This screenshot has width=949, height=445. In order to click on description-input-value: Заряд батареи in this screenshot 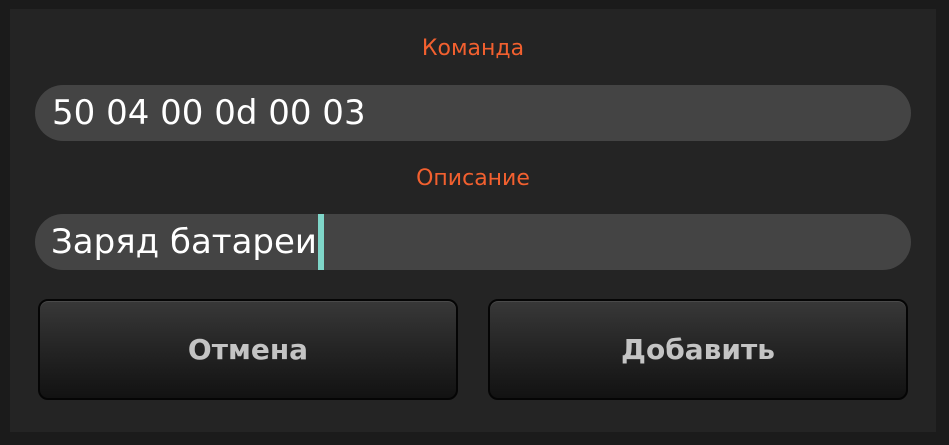, I will do `click(184, 242)`.